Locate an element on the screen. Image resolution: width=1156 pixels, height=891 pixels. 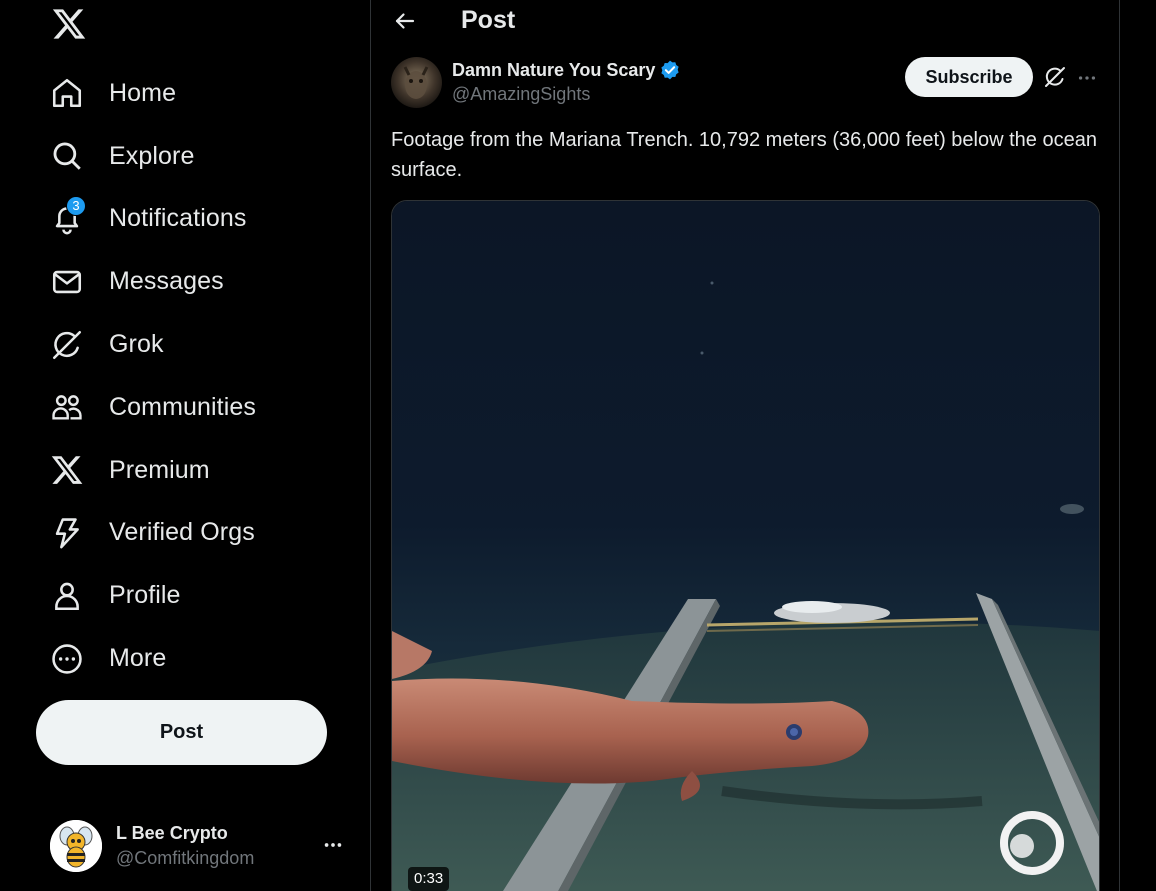
more-circle-icon is located at coordinates (67, 659).